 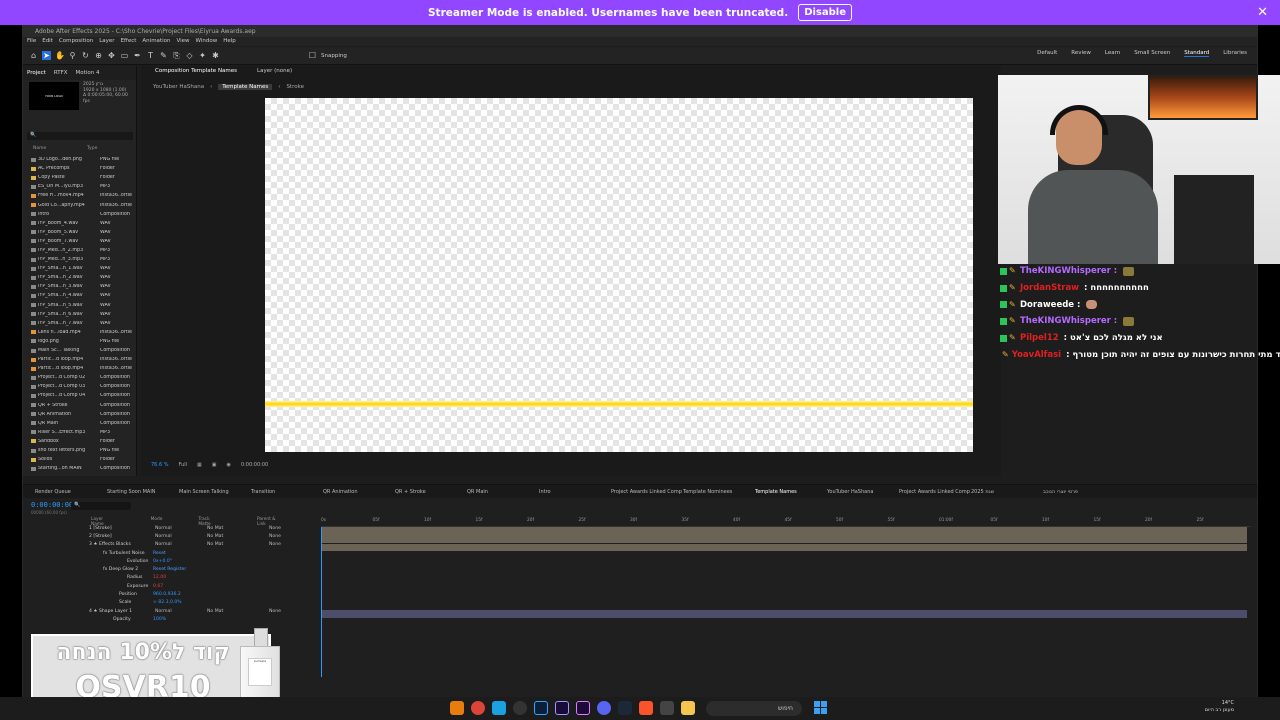 What do you see at coordinates (159, 465) in the screenshot?
I see `zoom-dropdown: 76.6 %` at bounding box center [159, 465].